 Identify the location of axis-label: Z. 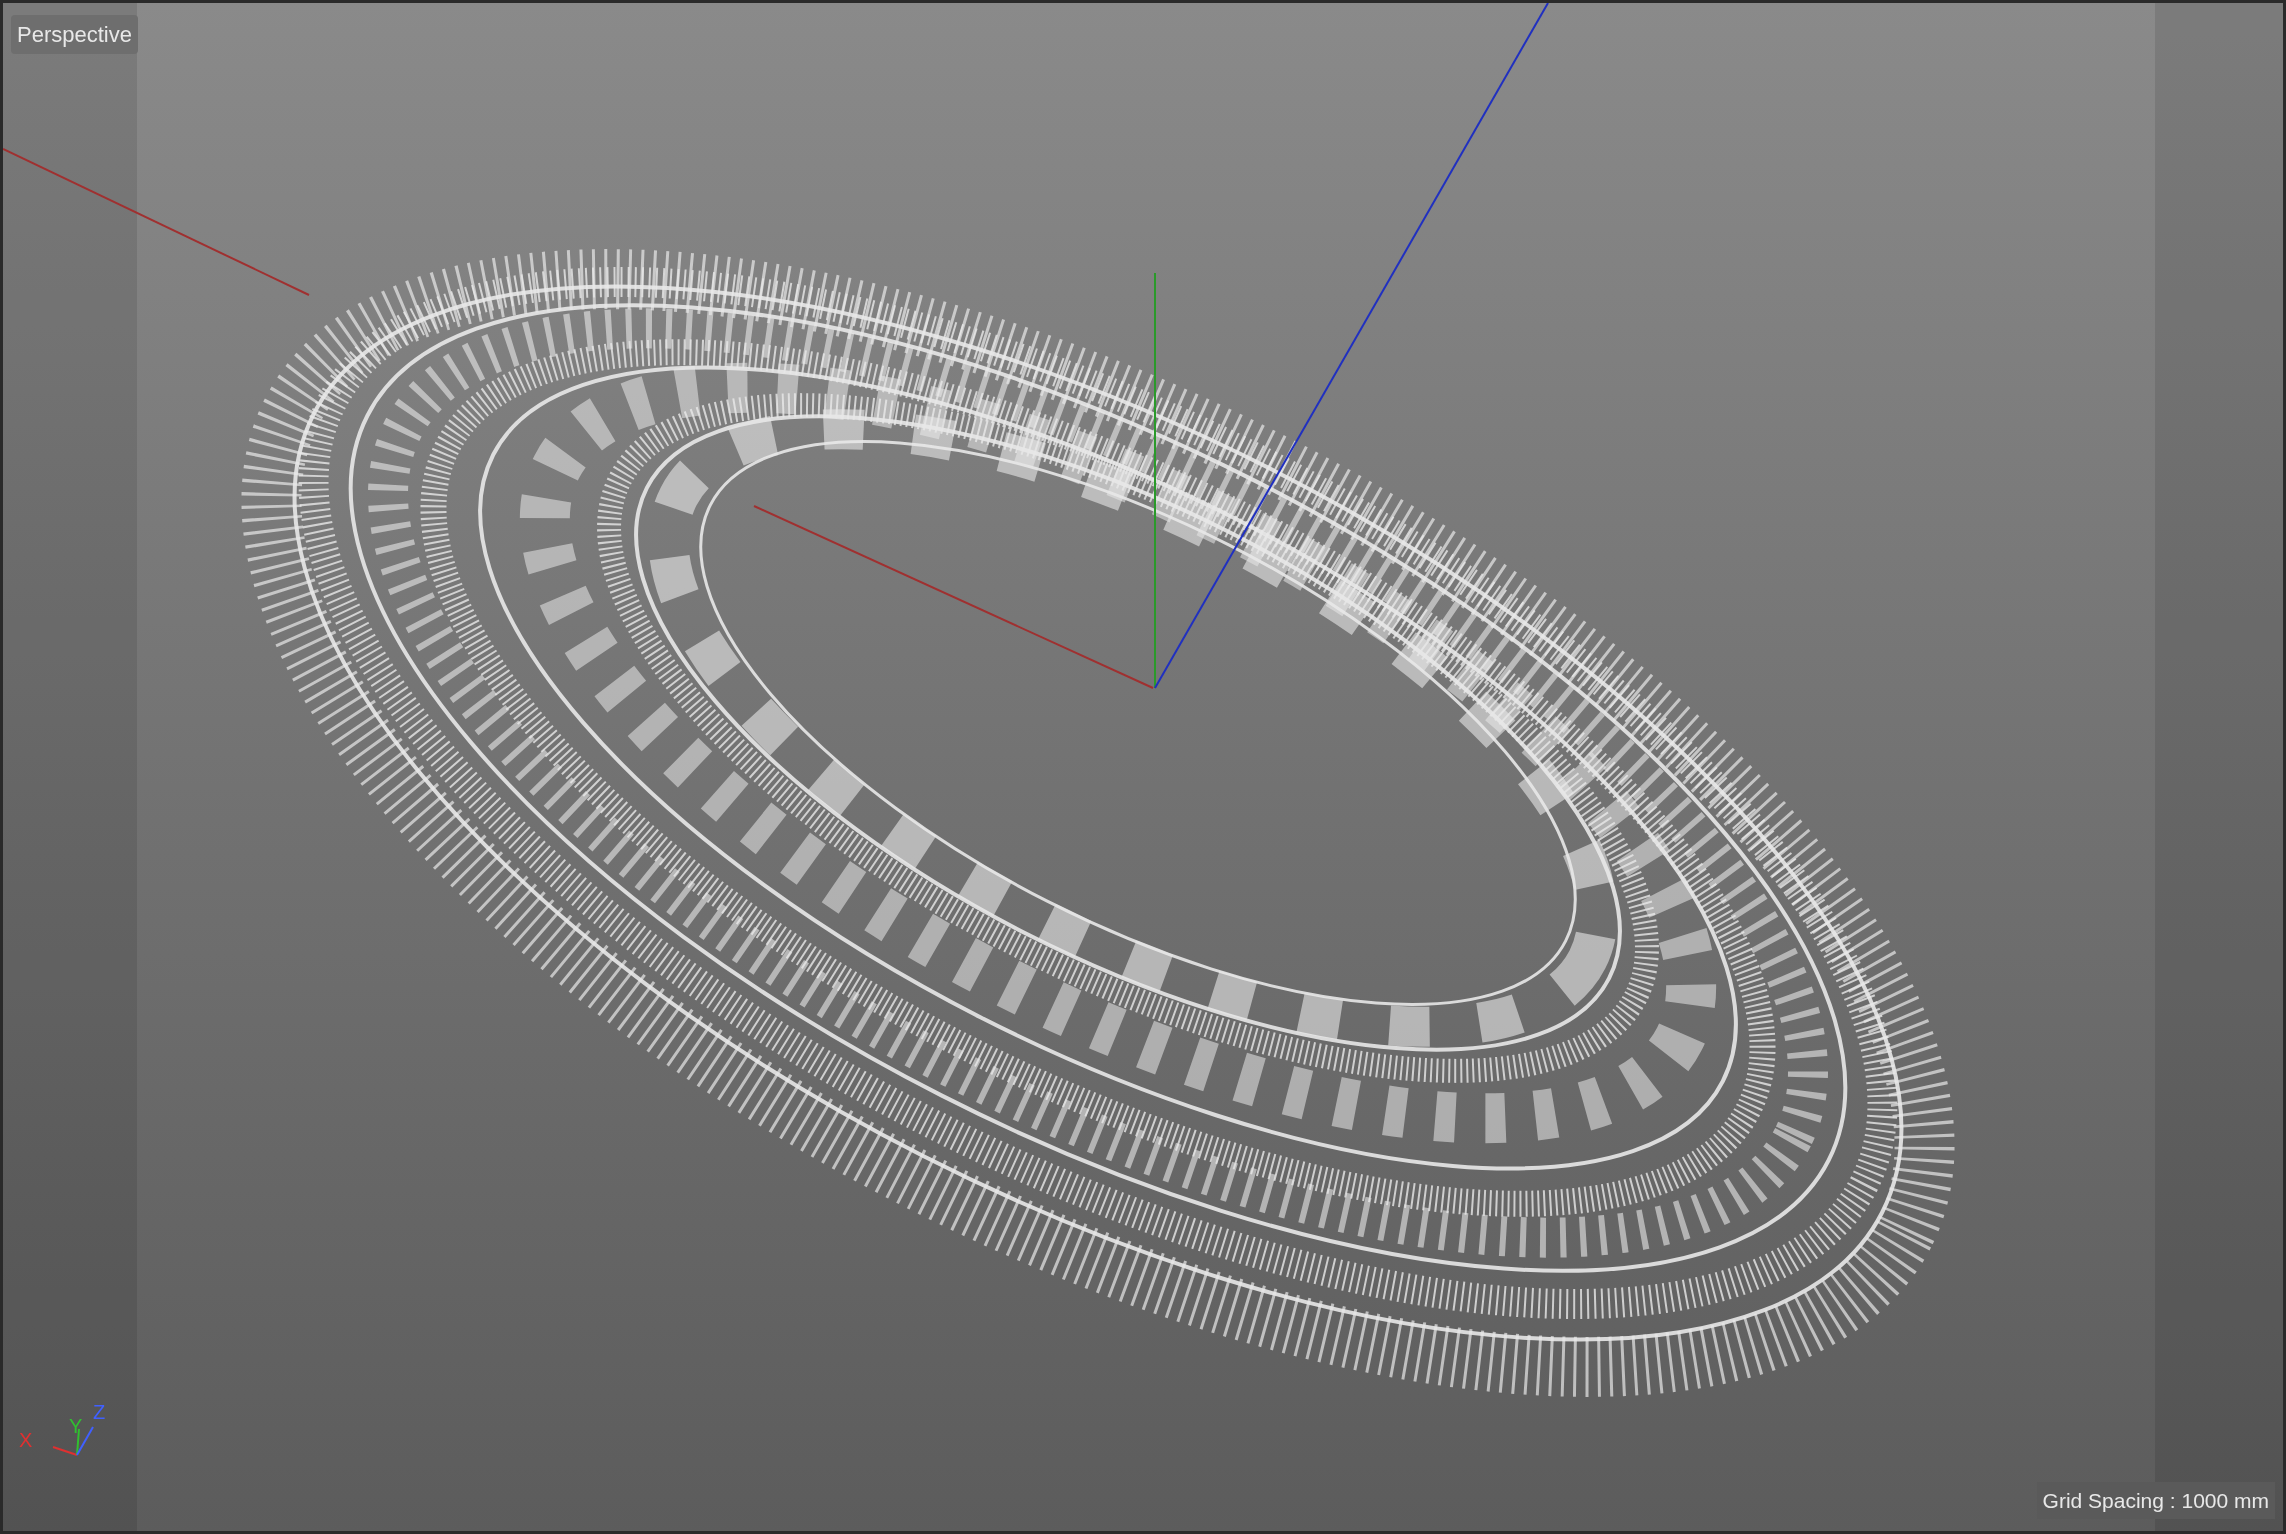
(99, 1412).